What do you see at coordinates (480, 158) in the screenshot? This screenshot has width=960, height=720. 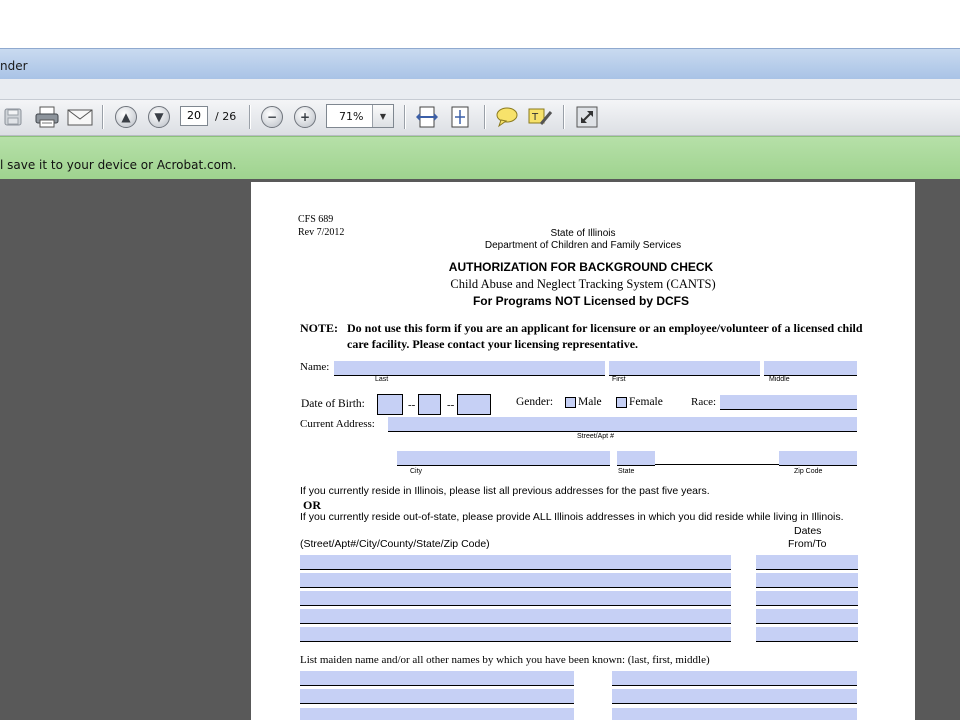 I see `info-banner: l save it to your device or Acrobat.com.` at bounding box center [480, 158].